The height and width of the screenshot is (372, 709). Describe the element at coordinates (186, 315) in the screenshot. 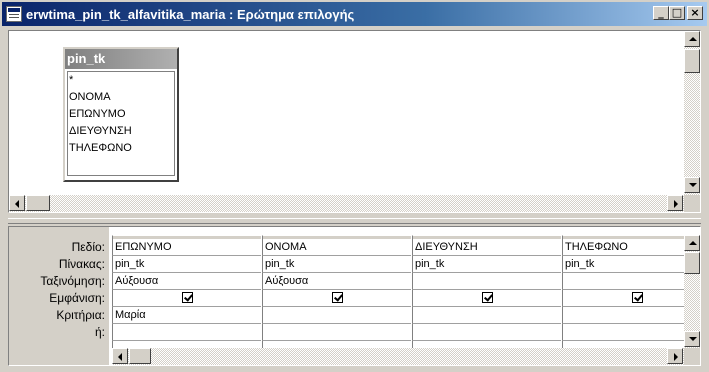

I see `criteria-cell: Μαρία` at that location.